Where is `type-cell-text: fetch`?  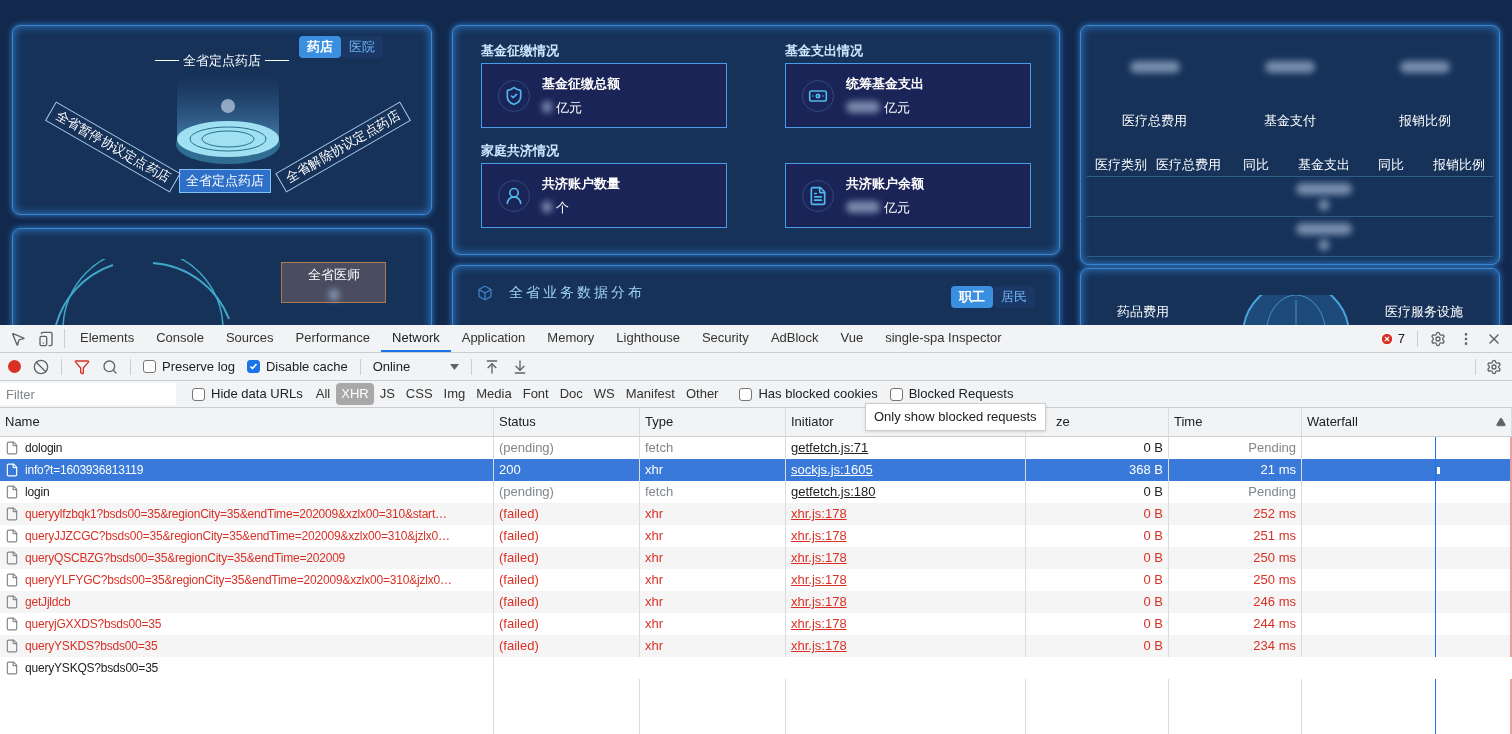
type-cell-text: fetch is located at coordinates (659, 492).